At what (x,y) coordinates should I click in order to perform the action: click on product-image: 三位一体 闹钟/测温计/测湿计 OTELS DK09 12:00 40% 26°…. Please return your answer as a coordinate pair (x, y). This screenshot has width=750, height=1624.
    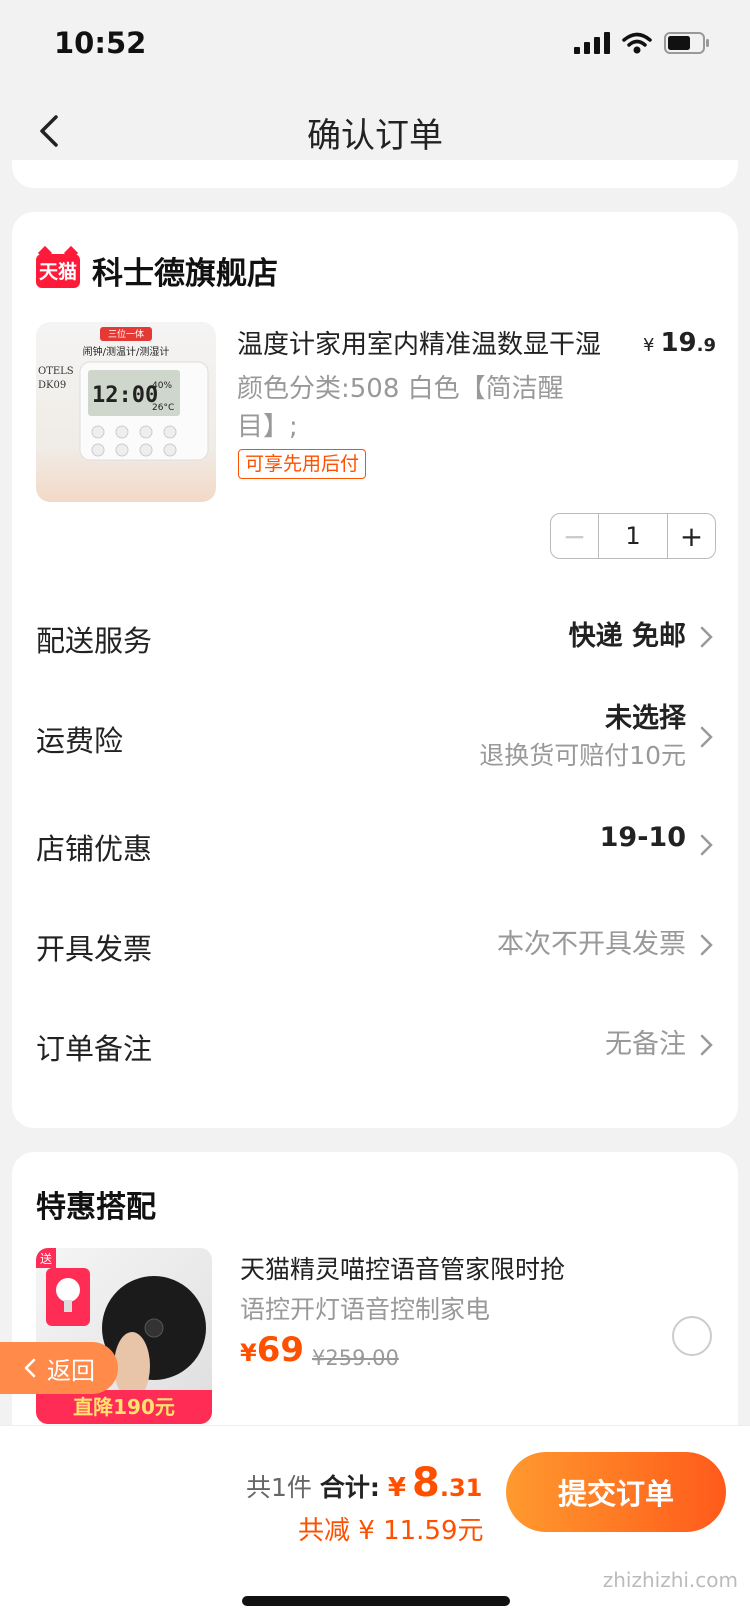
    Looking at the image, I should click on (126, 412).